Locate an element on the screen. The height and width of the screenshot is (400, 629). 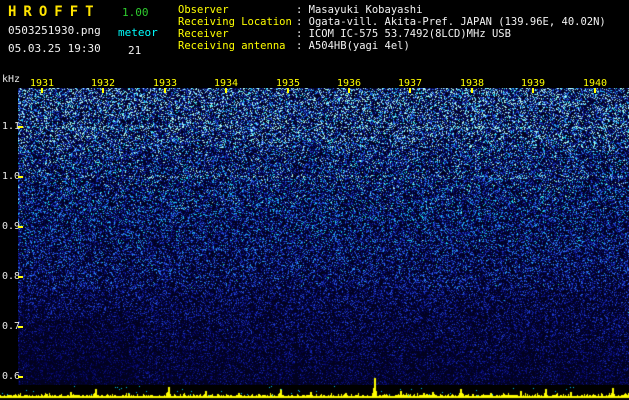
station-info-row: Receiving antenna : A504HB(yagi 4el) is located at coordinates (392, 46).